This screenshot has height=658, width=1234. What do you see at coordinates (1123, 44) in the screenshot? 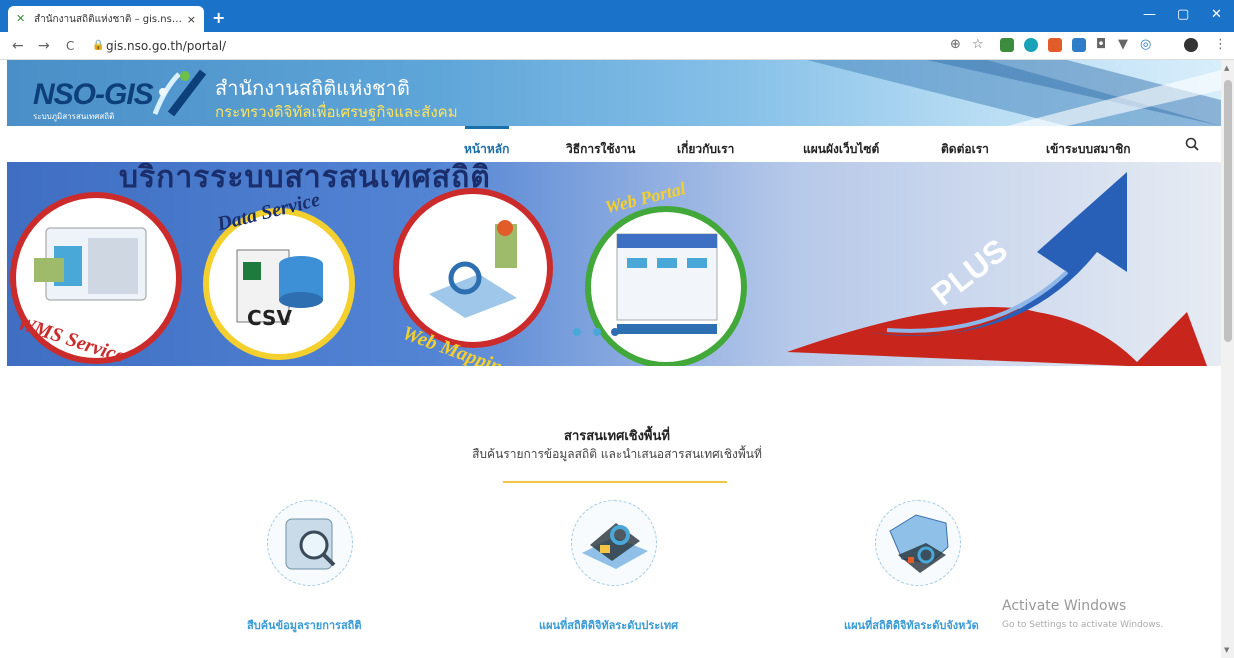
I see `vpn-icon: ▼` at bounding box center [1123, 44].